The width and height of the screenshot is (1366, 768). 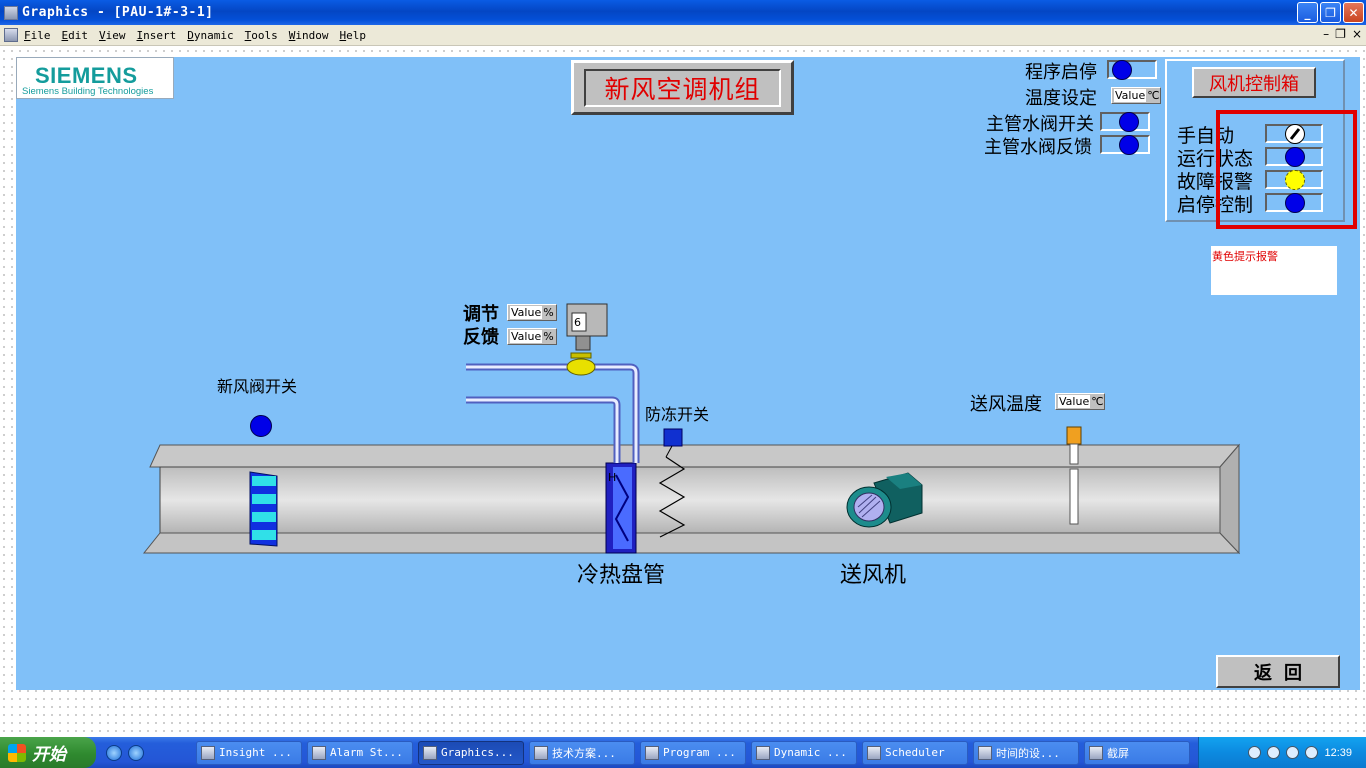 I want to click on graphics-app-icon, so click(x=11, y=12).